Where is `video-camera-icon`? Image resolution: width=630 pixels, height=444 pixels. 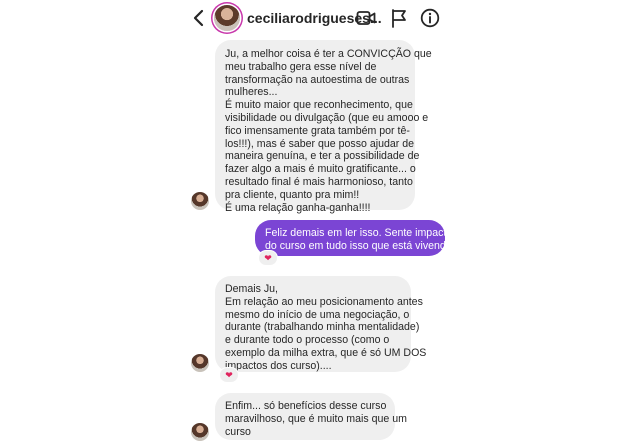
video-camera-icon is located at coordinates (366, 18).